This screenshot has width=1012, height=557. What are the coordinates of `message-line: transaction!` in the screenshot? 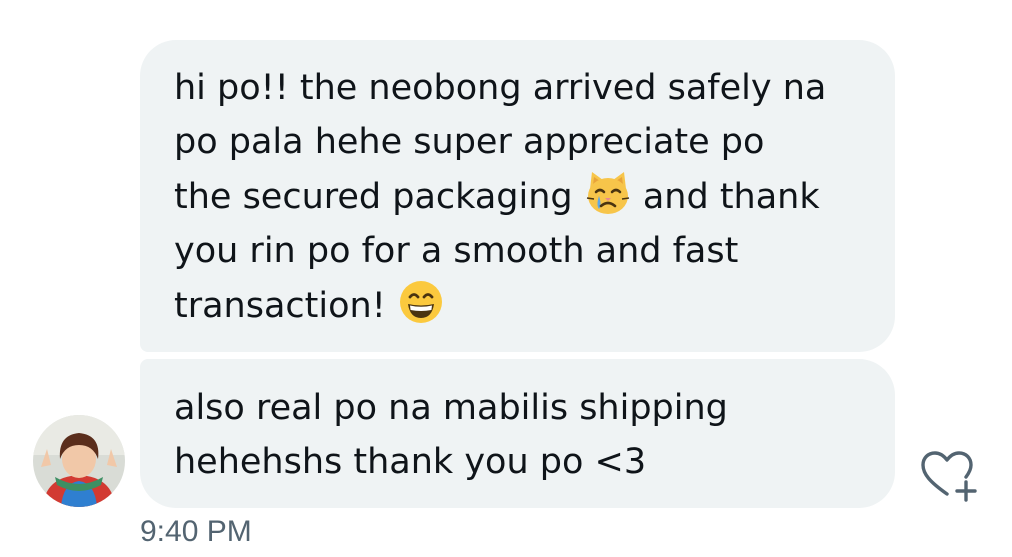 It's located at (517, 305).